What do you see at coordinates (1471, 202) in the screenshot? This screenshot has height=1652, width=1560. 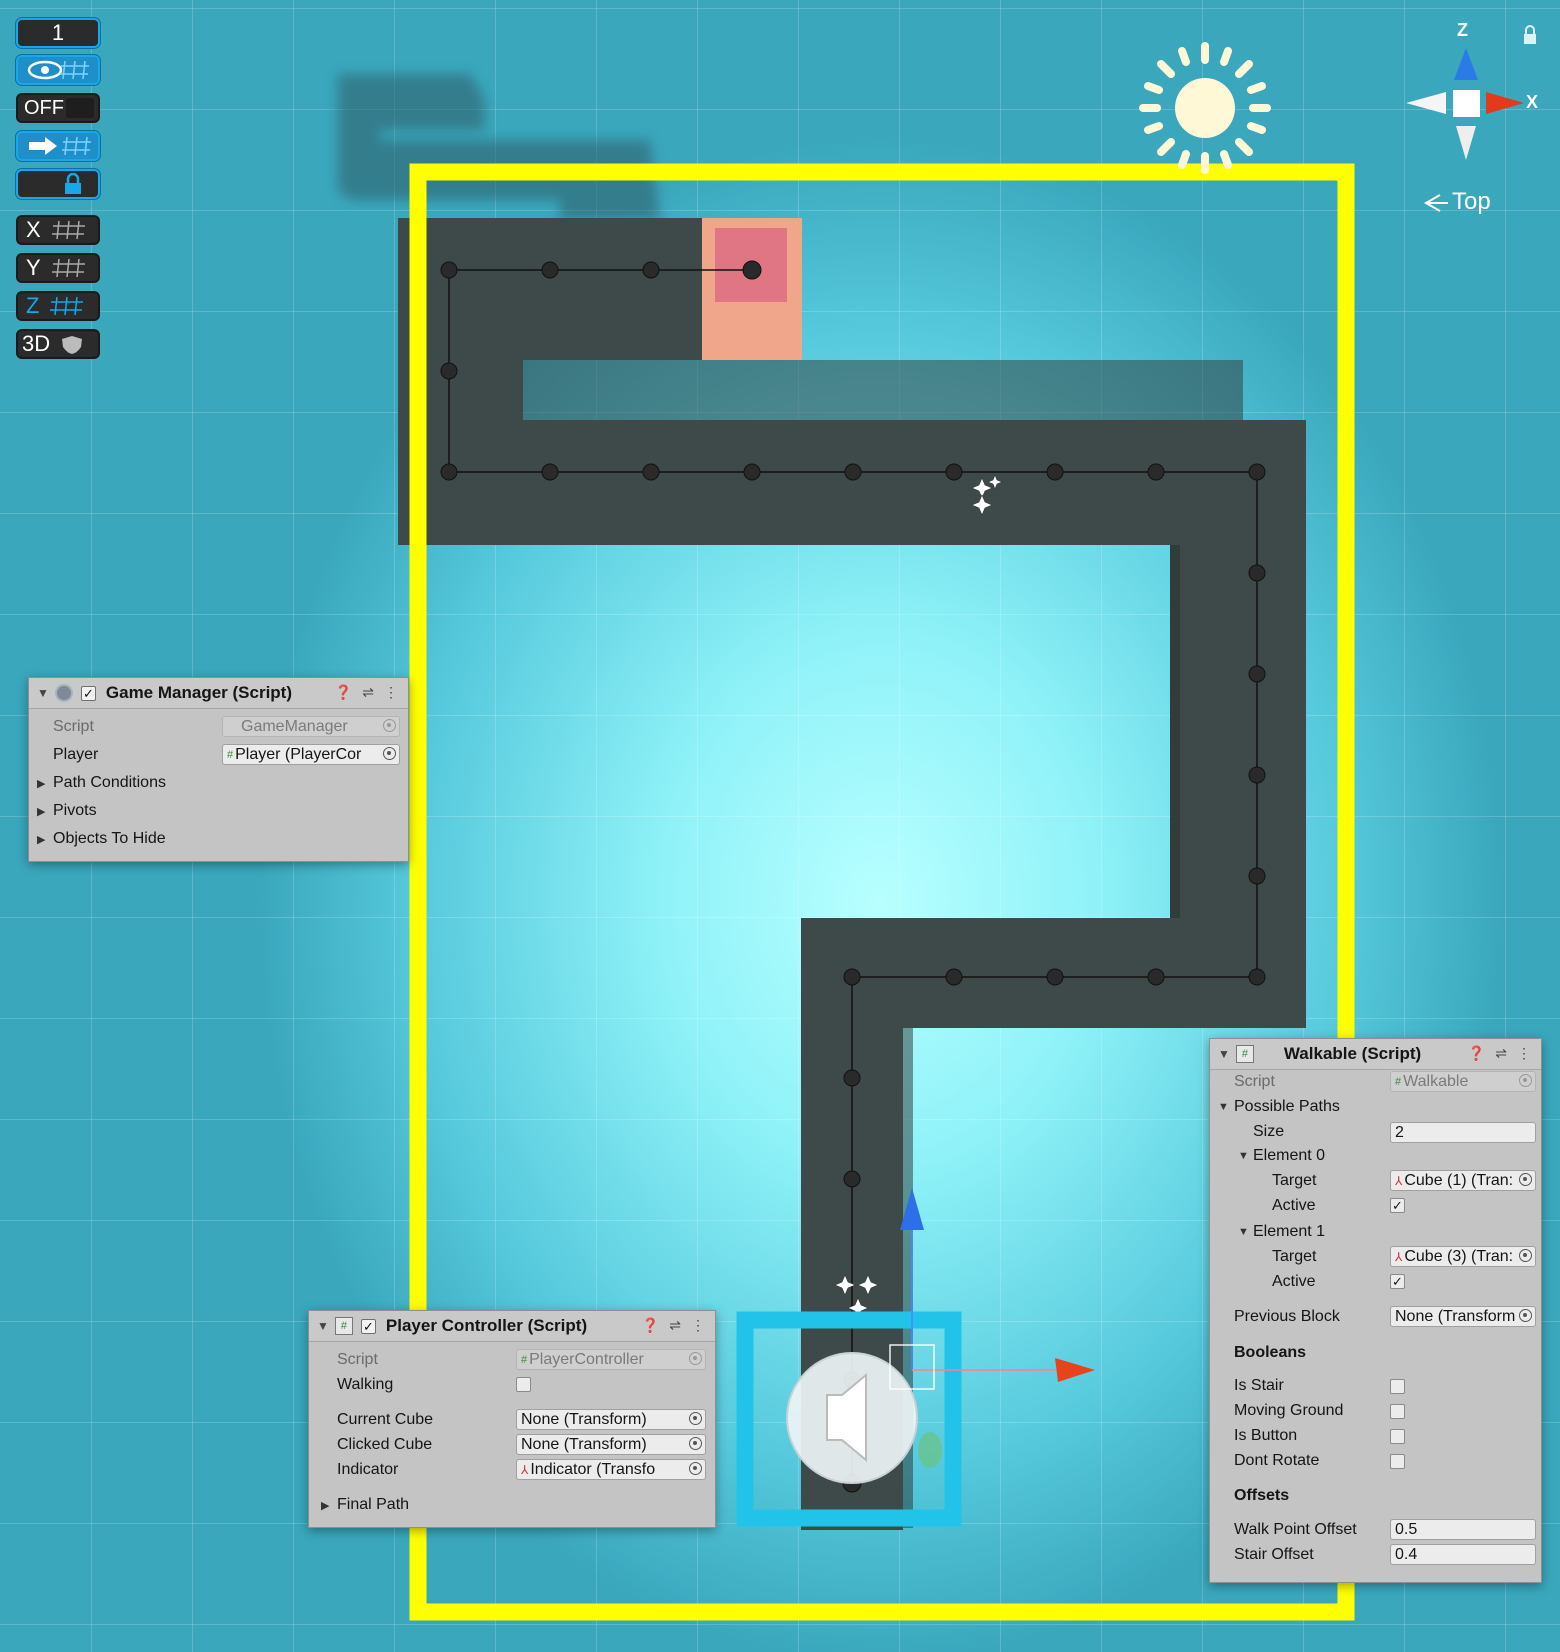 I see `gizmo-view-label: Top` at bounding box center [1471, 202].